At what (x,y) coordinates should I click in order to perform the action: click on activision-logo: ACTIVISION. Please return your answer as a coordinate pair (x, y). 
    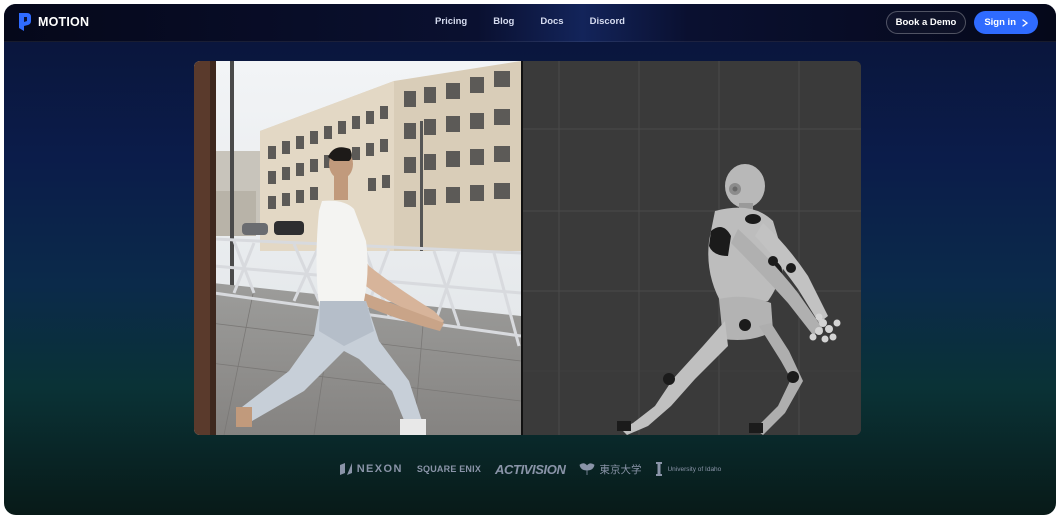
    Looking at the image, I should click on (530, 469).